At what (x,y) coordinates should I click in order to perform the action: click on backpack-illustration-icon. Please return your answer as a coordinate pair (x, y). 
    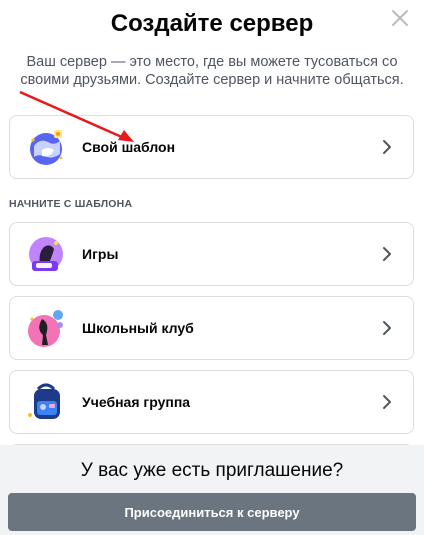
    Looking at the image, I should click on (47, 402).